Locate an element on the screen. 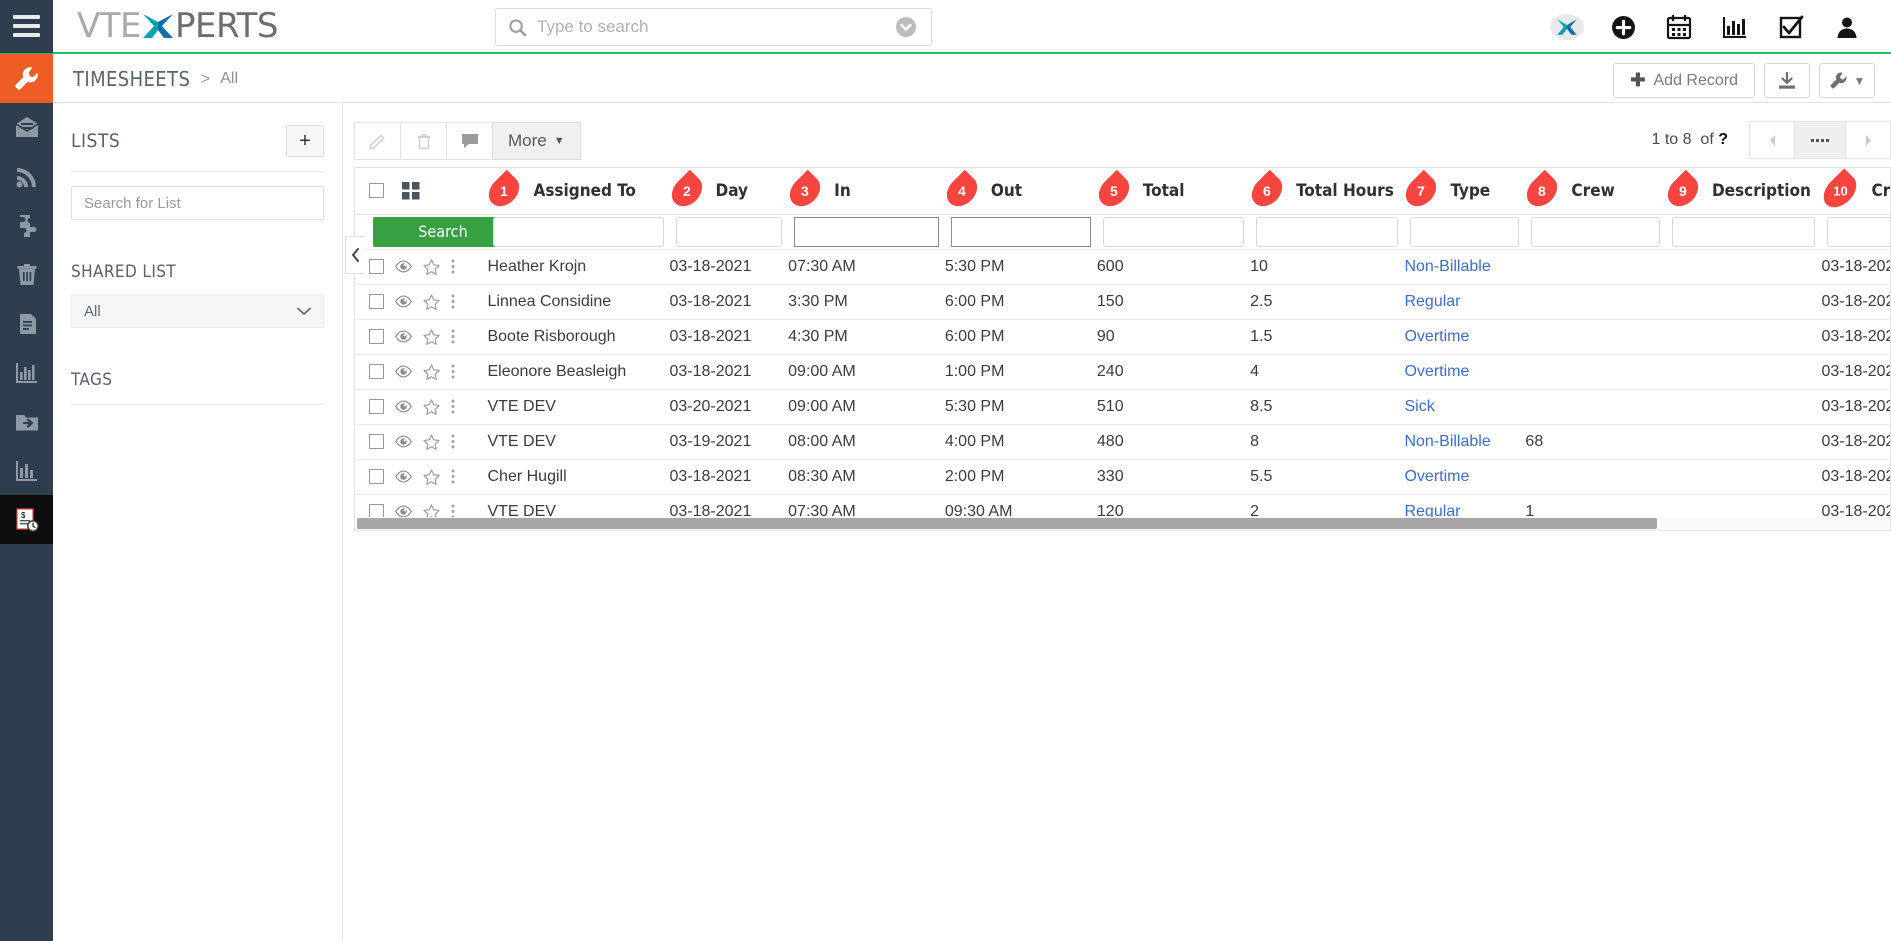 Image resolution: width=1891 pixels, height=941 pixels. next-page-button is located at coordinates (1868, 140).